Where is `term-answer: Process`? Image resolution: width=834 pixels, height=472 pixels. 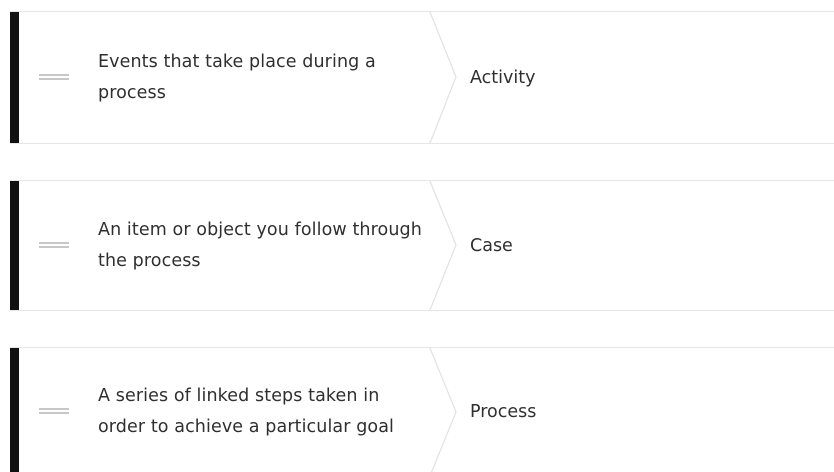 term-answer: Process is located at coordinates (503, 412).